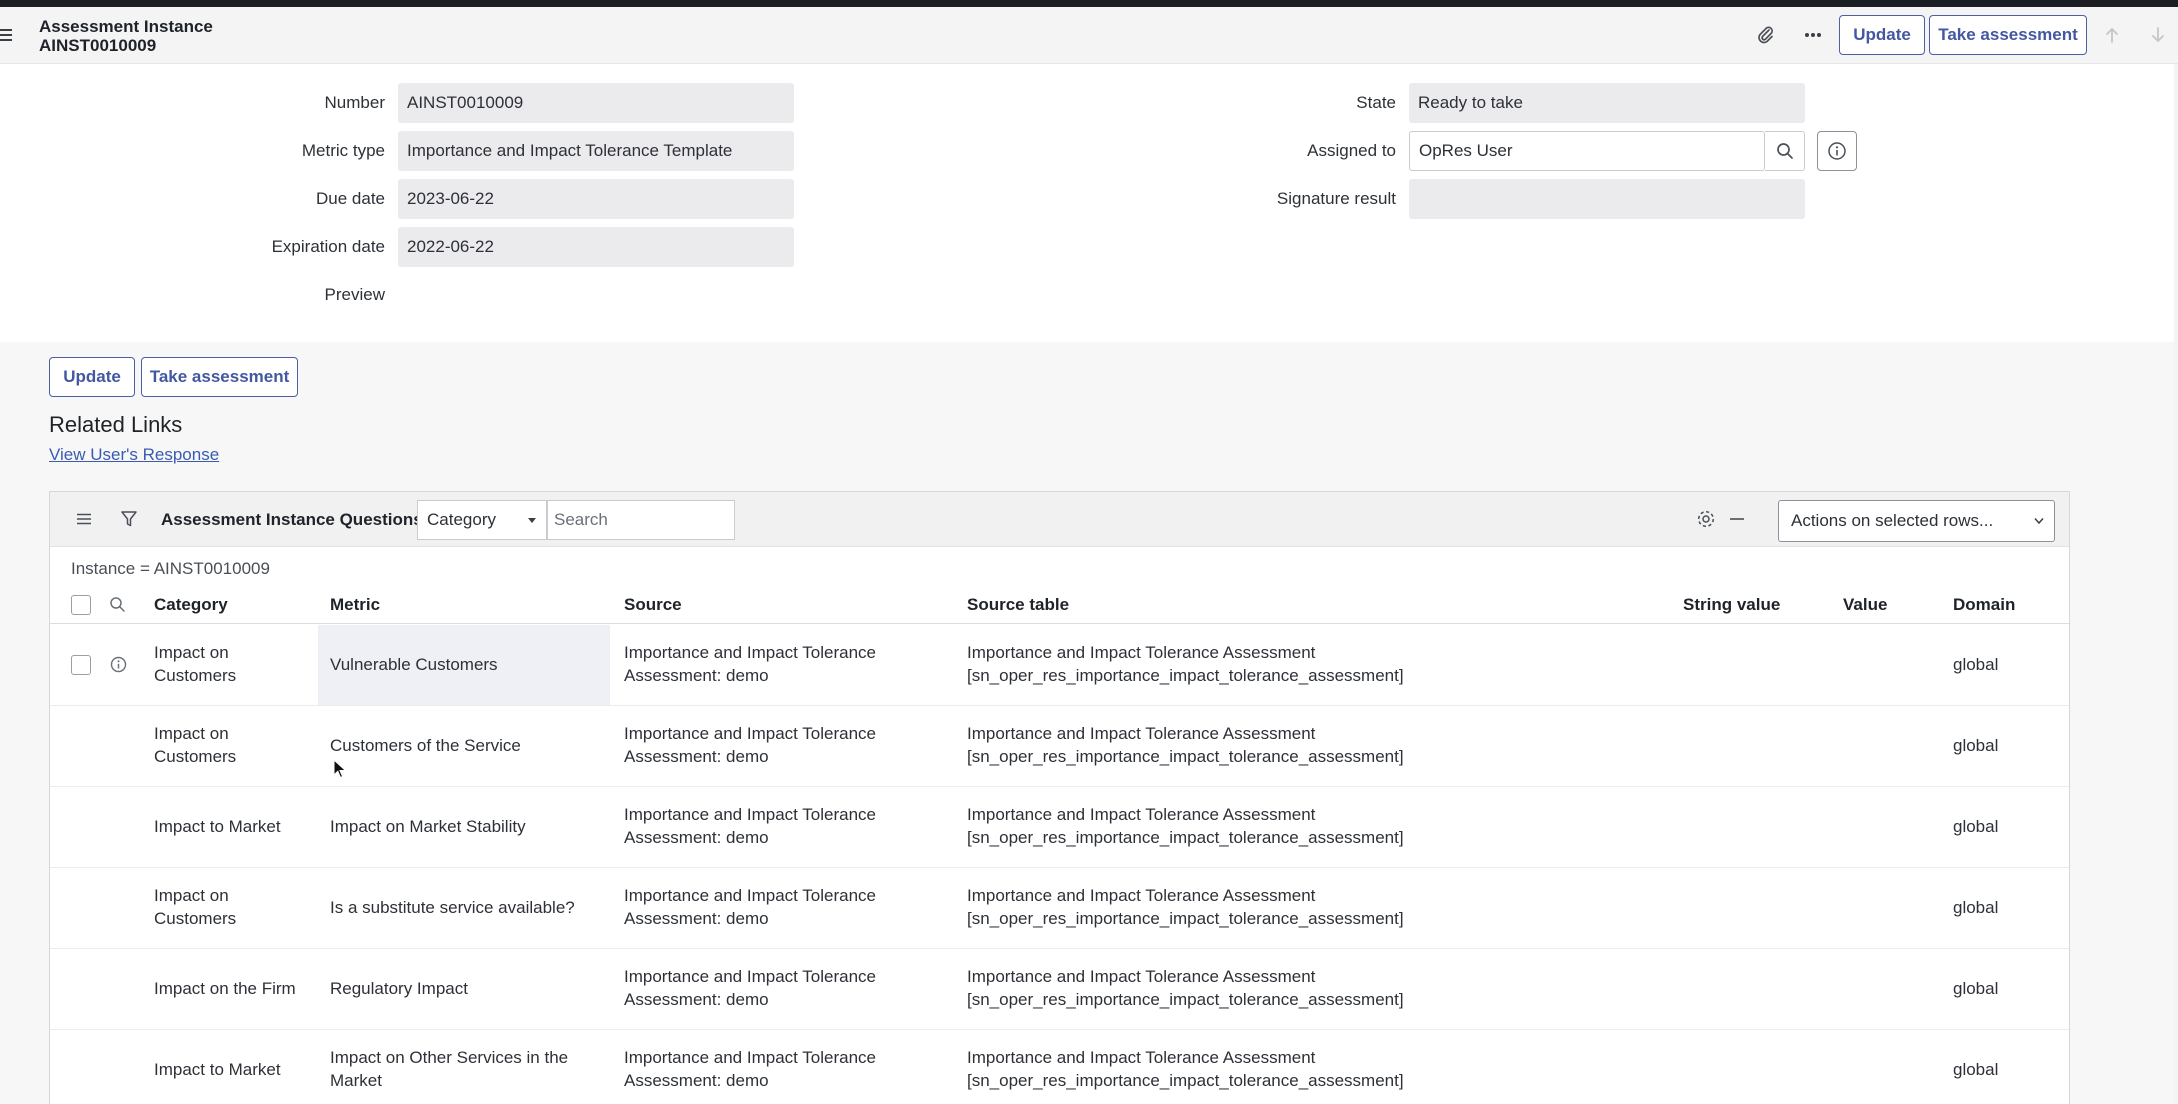 This screenshot has height=1104, width=2178. Describe the element at coordinates (1706, 519) in the screenshot. I see `gear-icon` at that location.